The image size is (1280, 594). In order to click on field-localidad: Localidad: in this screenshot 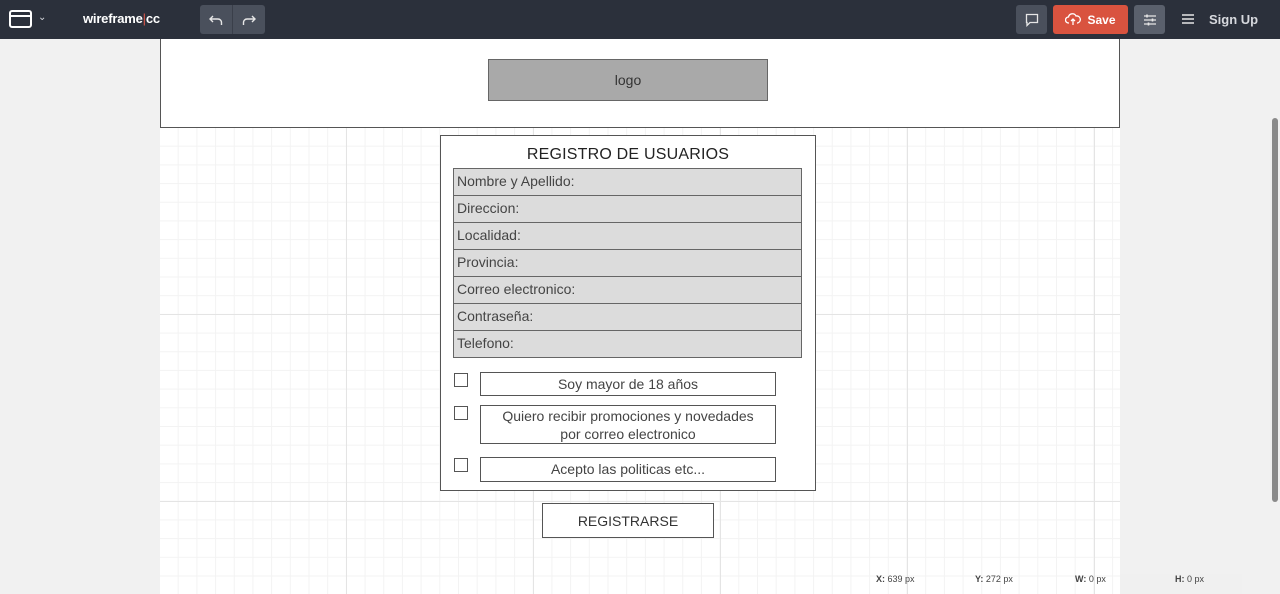, I will do `click(627, 236)`.